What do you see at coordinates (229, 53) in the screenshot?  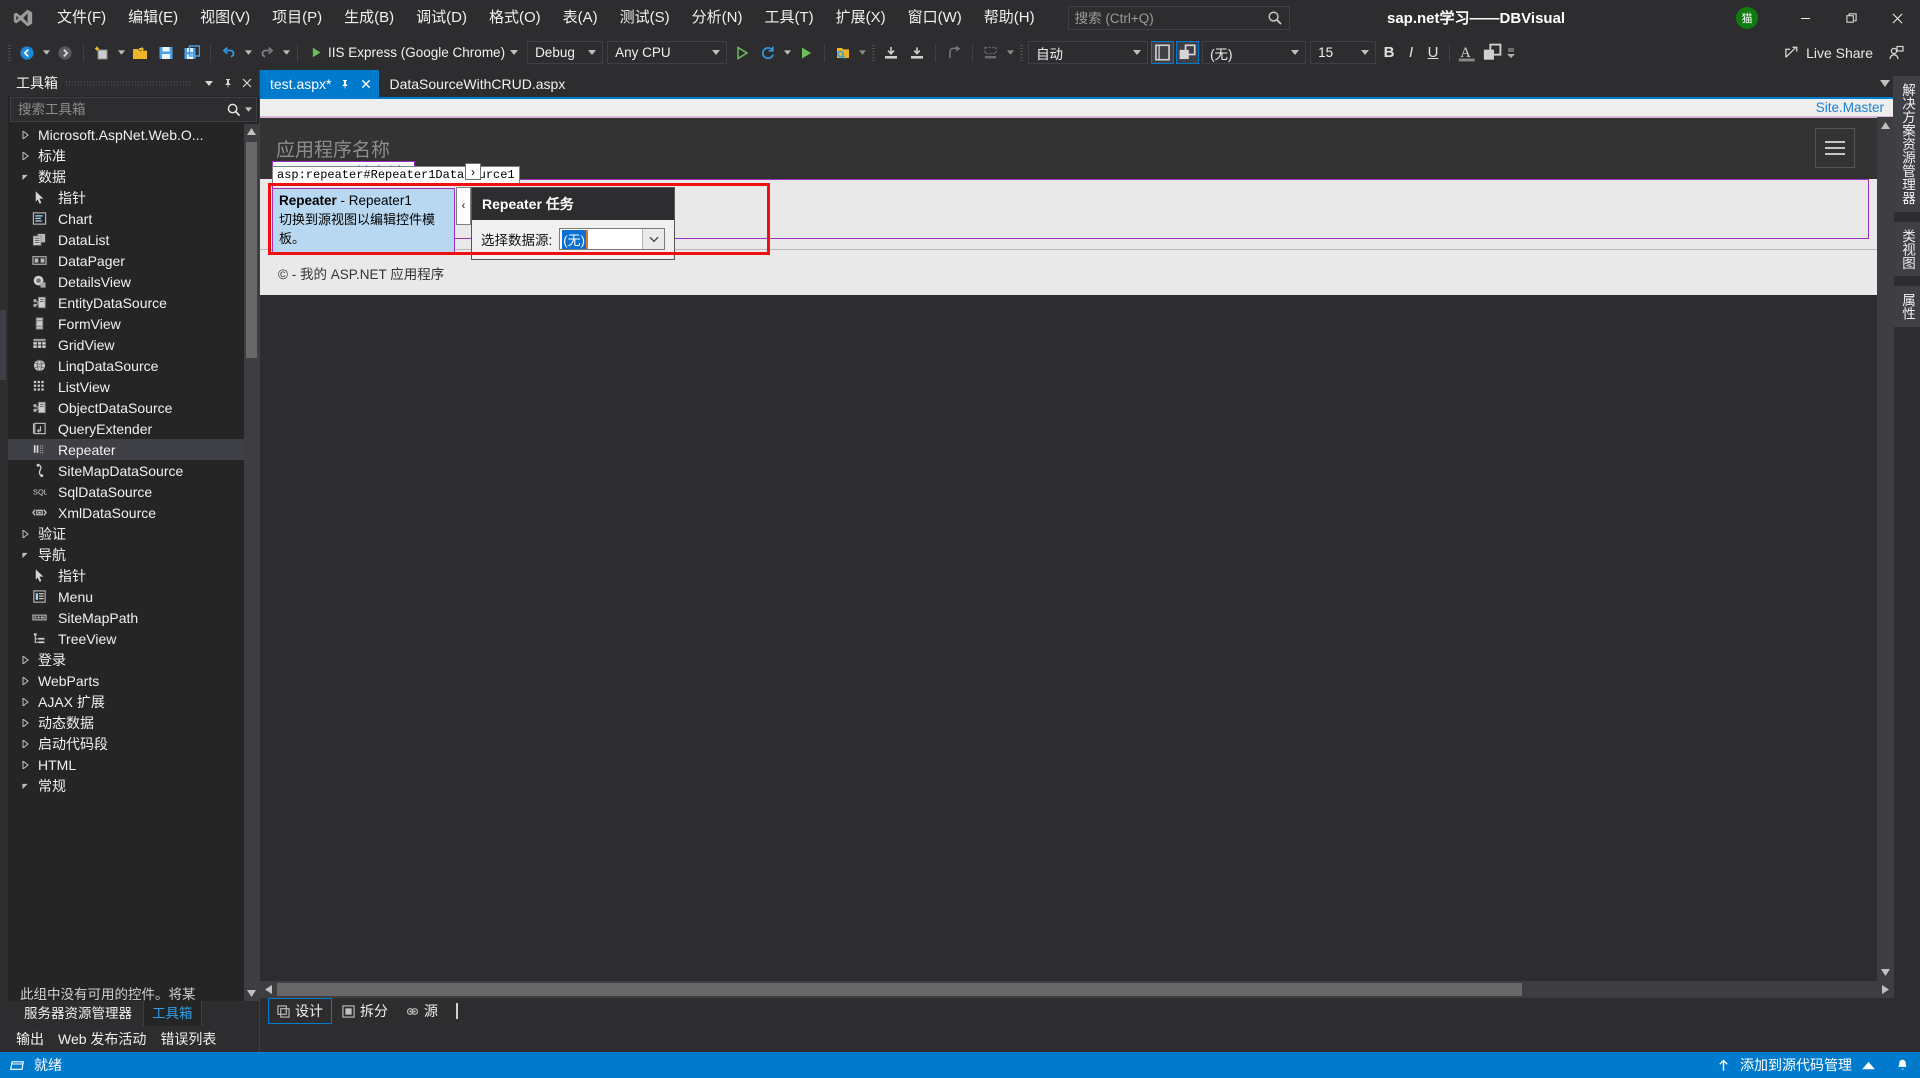 I see `undo-button` at bounding box center [229, 53].